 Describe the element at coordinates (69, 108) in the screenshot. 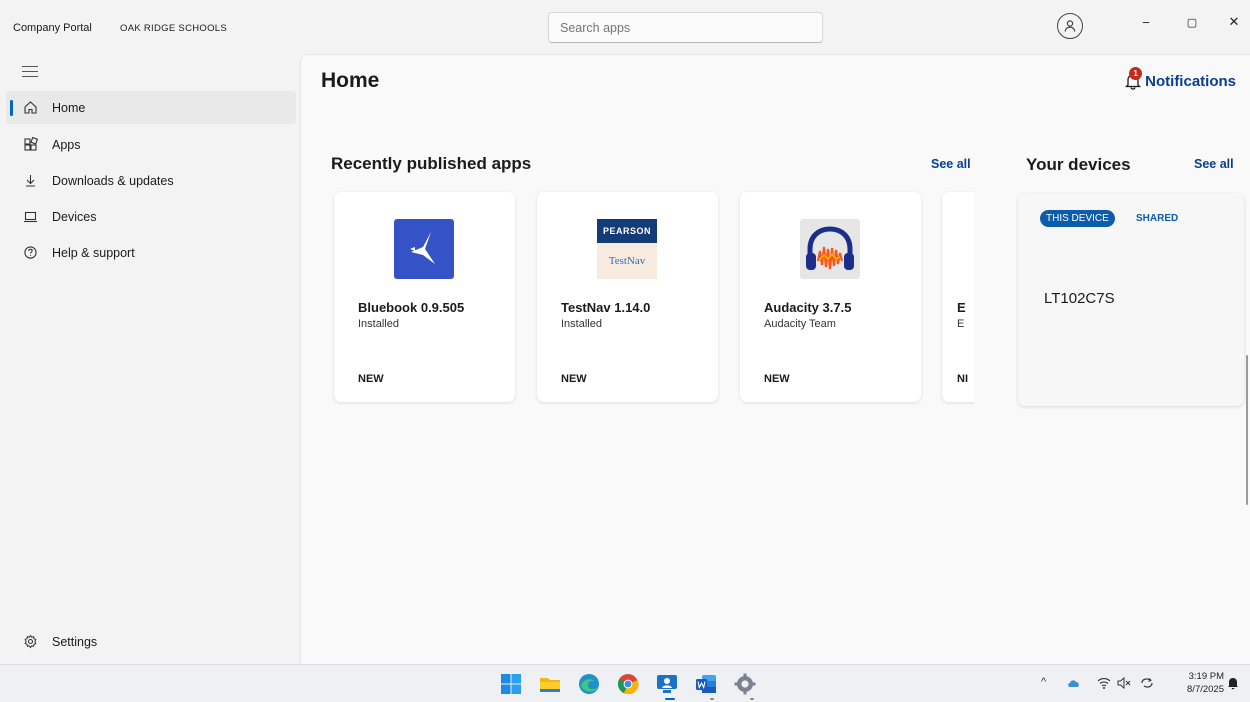

I see `sidebar-item-label: Home` at that location.